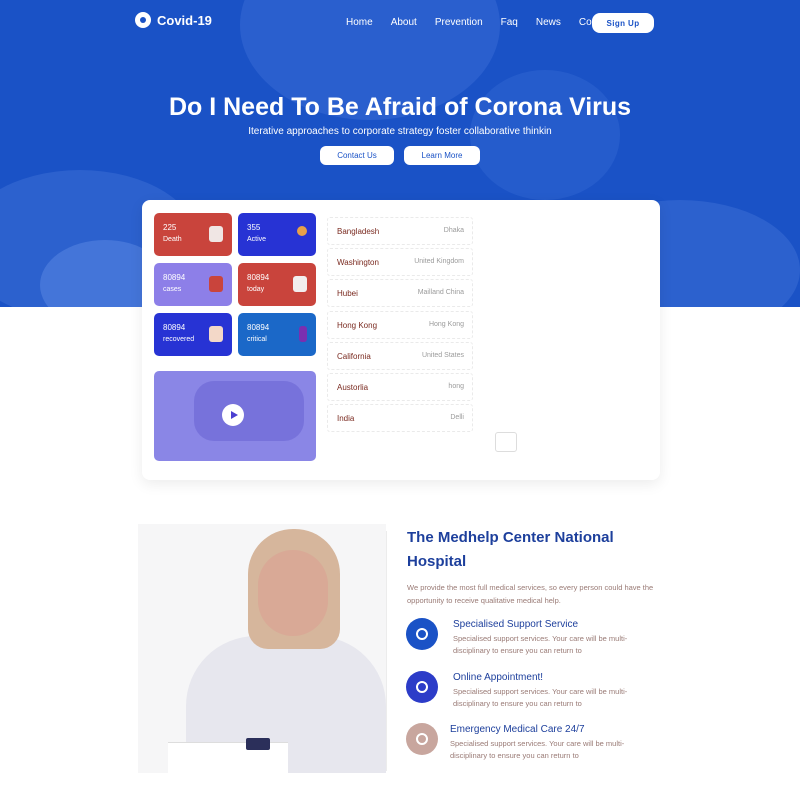 The image size is (800, 800). What do you see at coordinates (300, 284) in the screenshot?
I see `report-icon` at bounding box center [300, 284].